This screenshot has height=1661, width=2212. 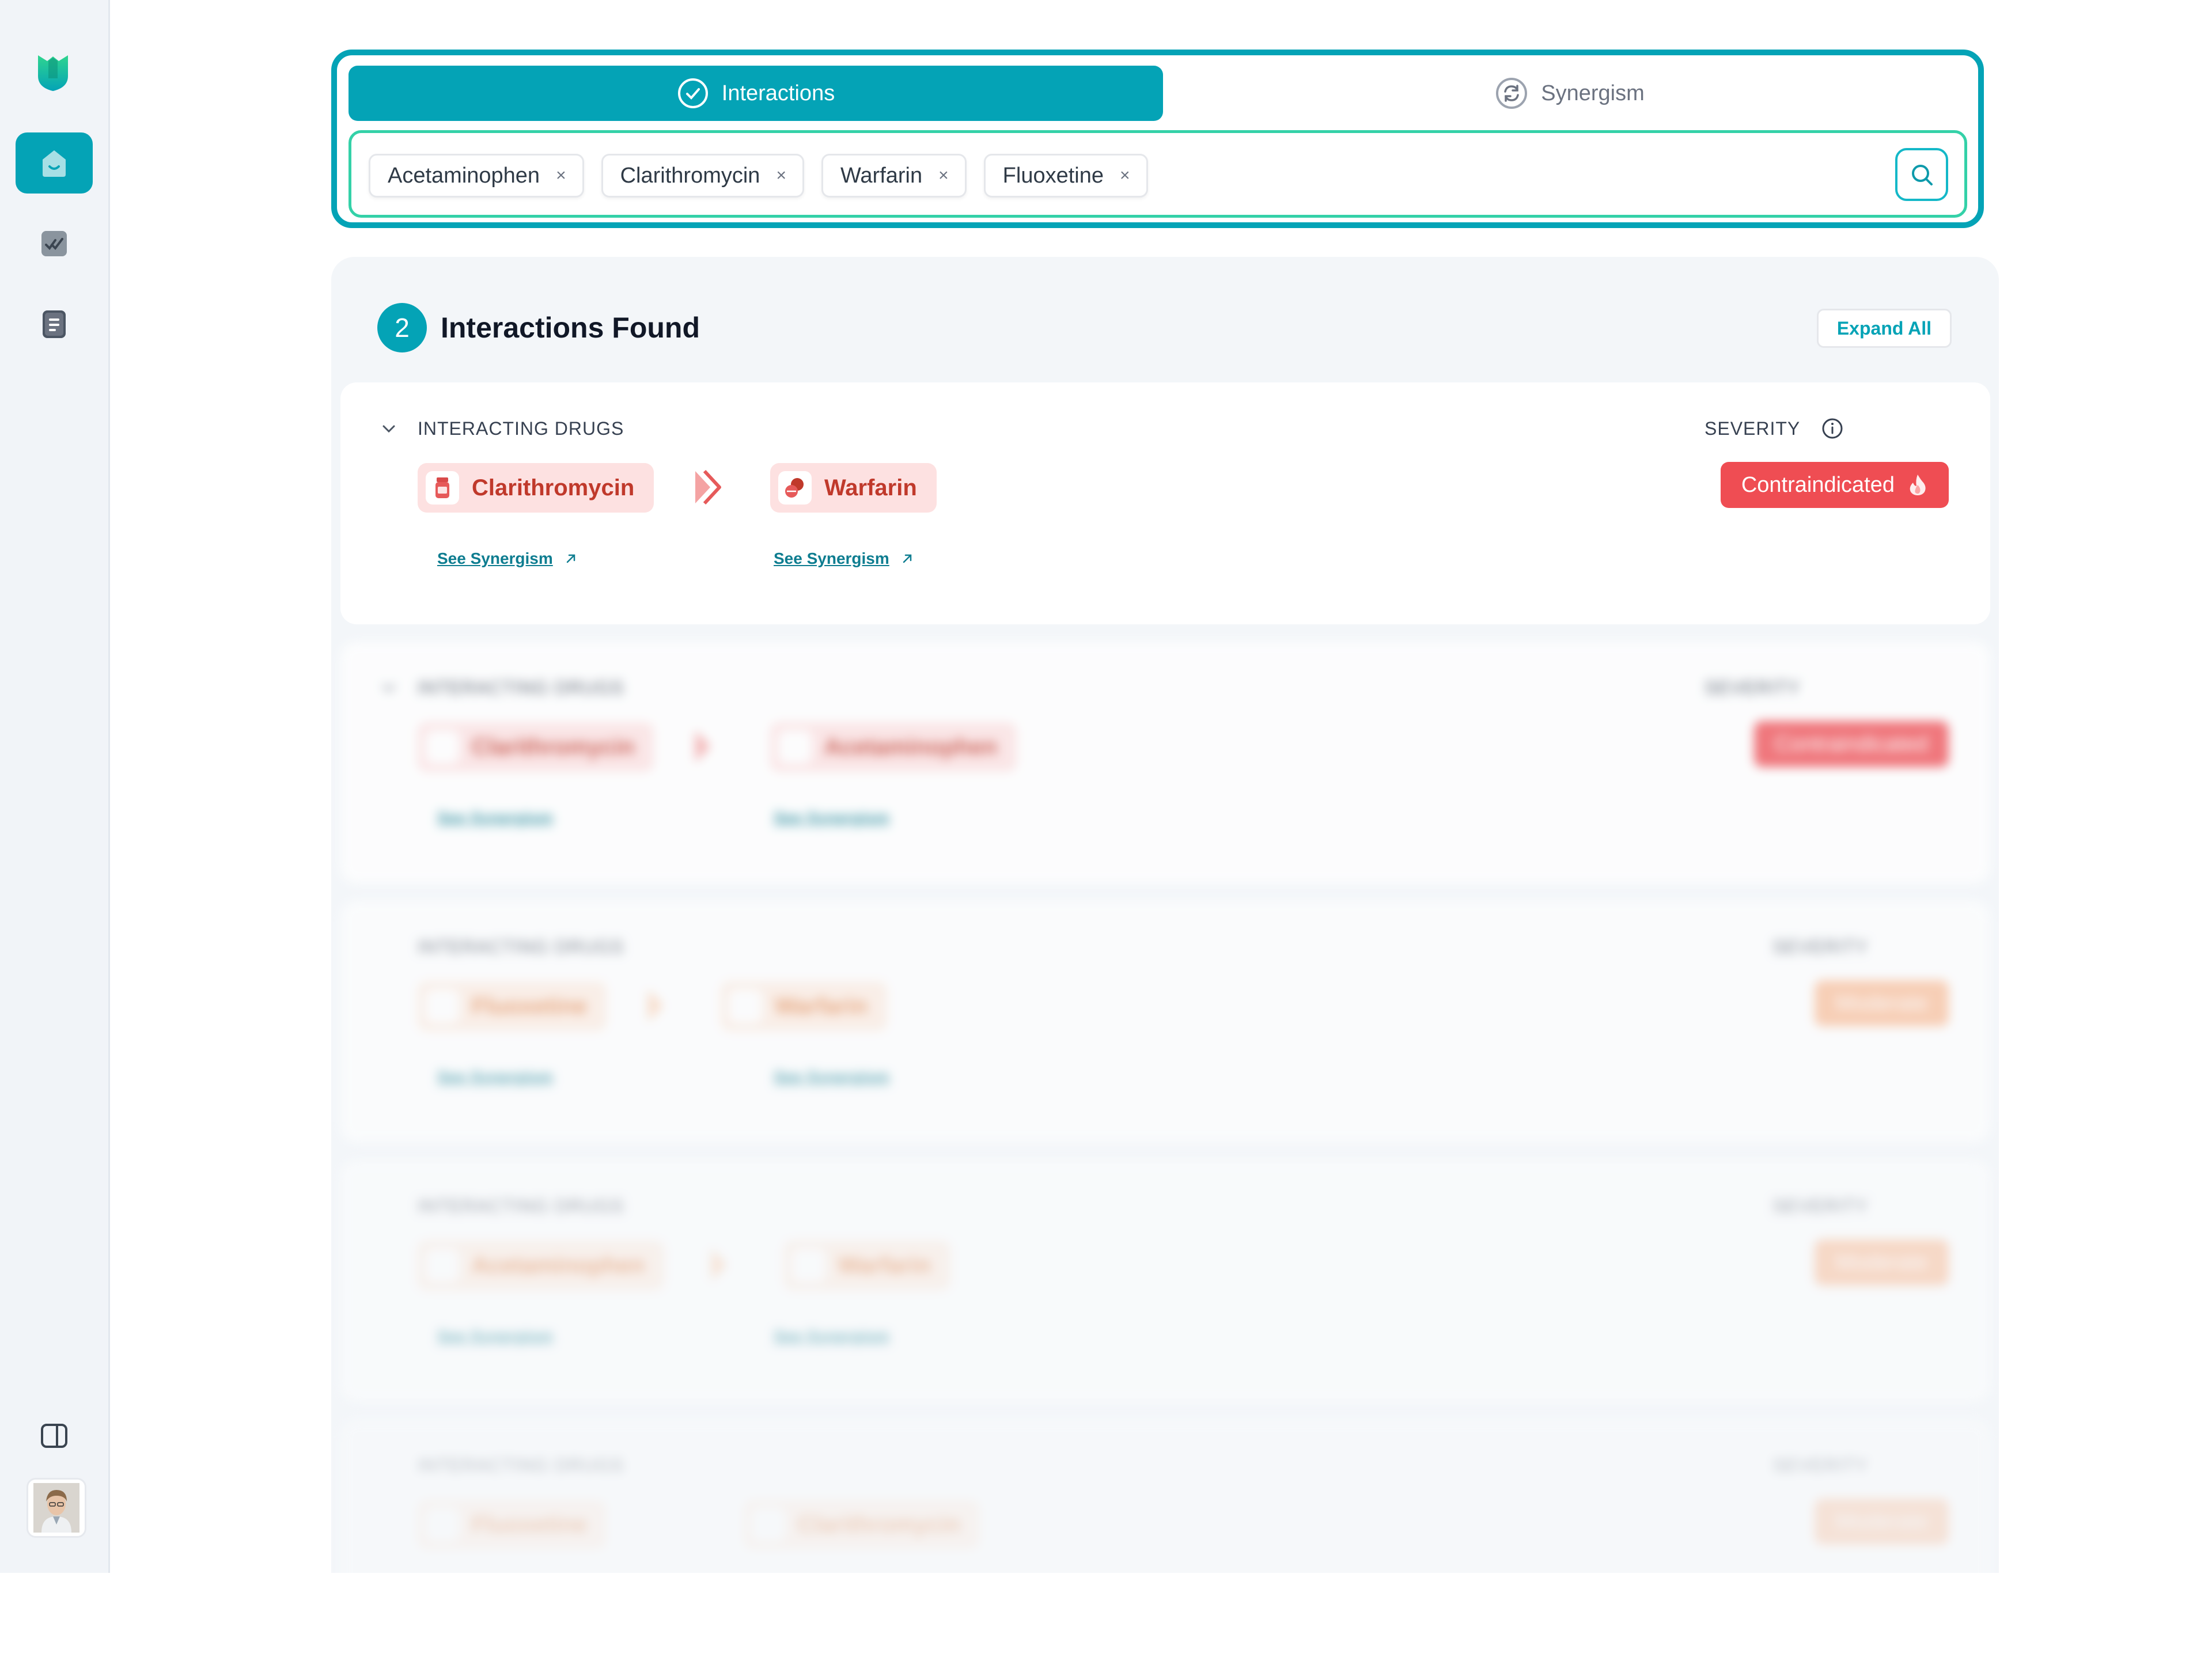 I want to click on flame-icon, so click(x=1918, y=485).